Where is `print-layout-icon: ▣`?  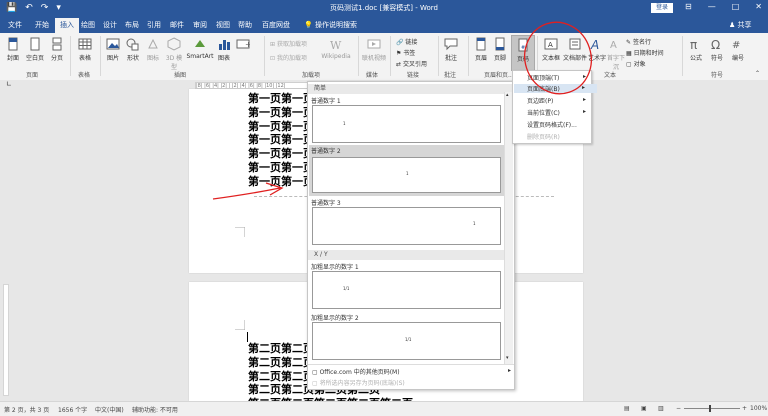
print-layout-icon: ▣ is located at coordinates (644, 408).